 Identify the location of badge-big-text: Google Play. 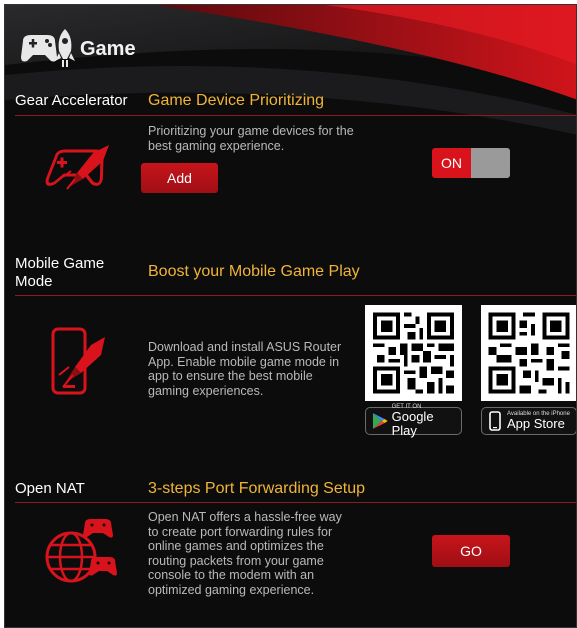
(412, 423).